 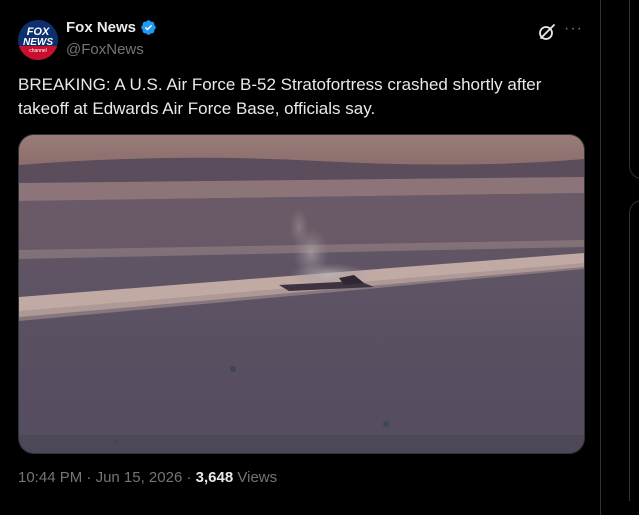 What do you see at coordinates (634, 89) in the screenshot?
I see `sidebar-card-edge` at bounding box center [634, 89].